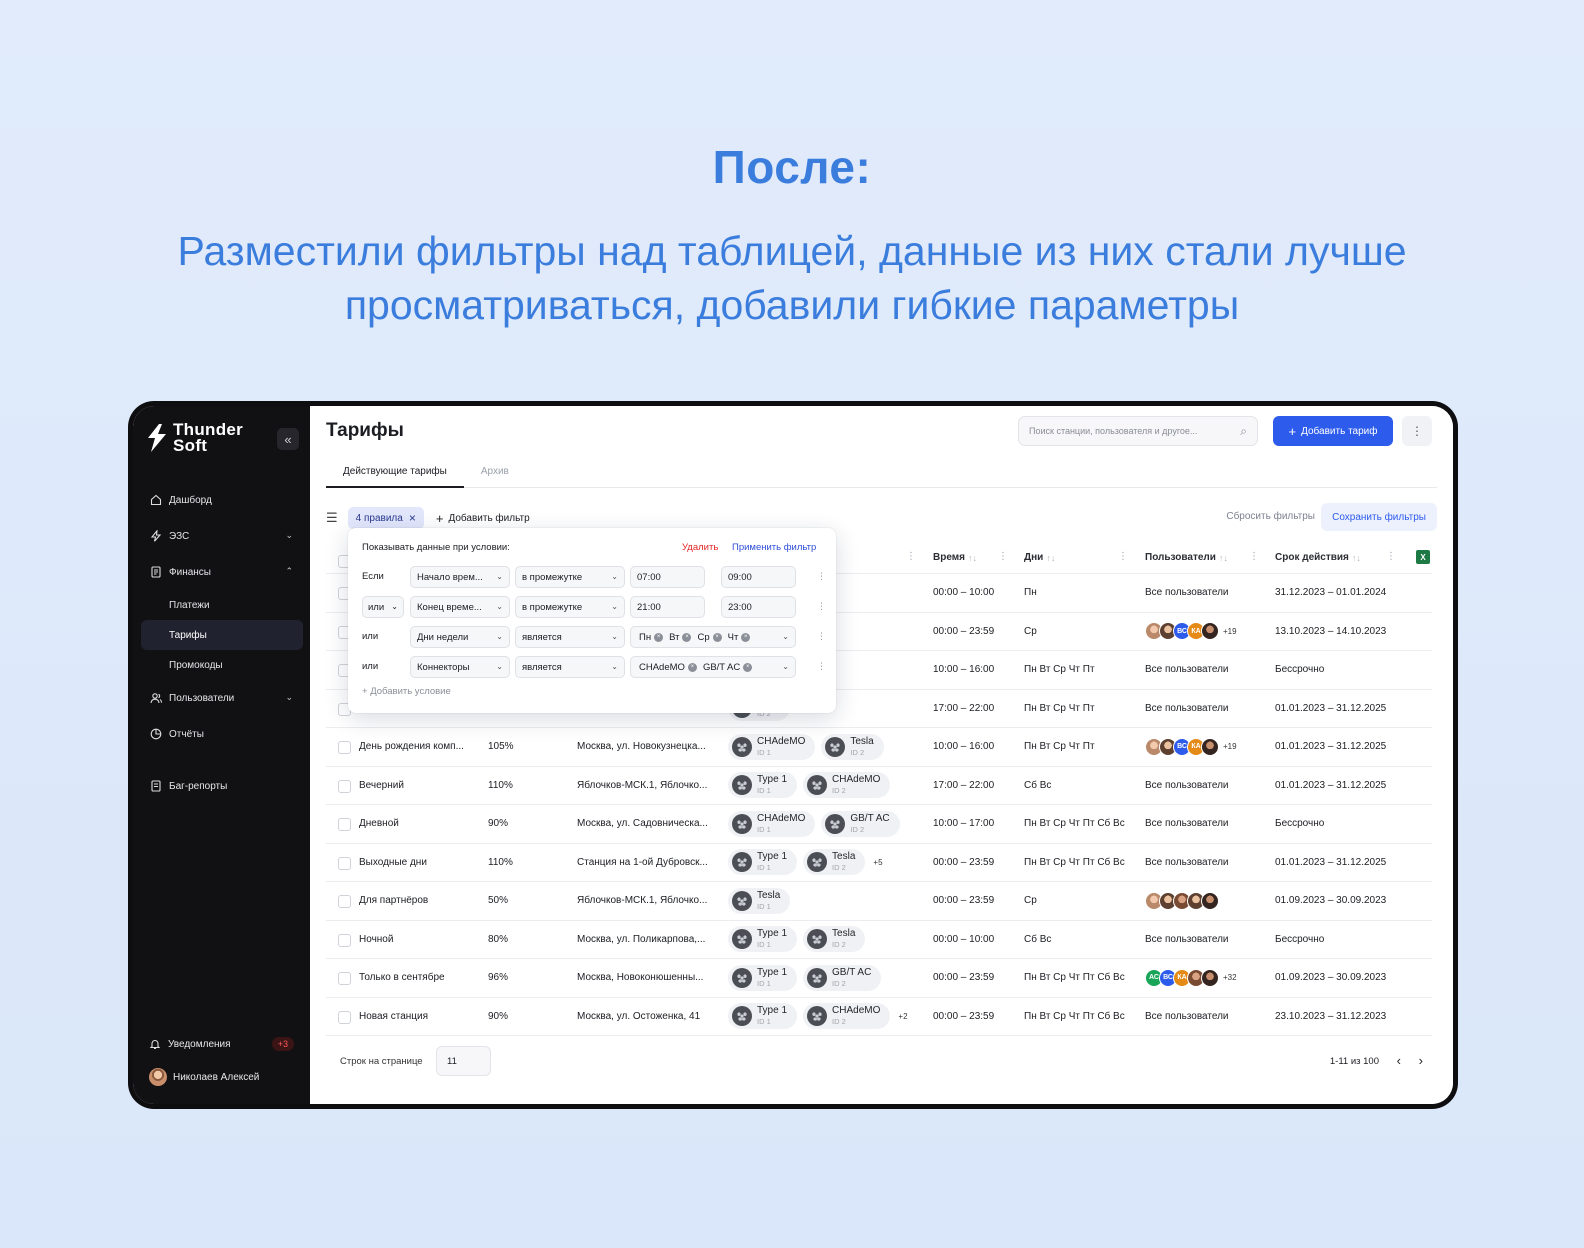  I want to click on field-select: Конец време... ⌄, so click(460, 607).